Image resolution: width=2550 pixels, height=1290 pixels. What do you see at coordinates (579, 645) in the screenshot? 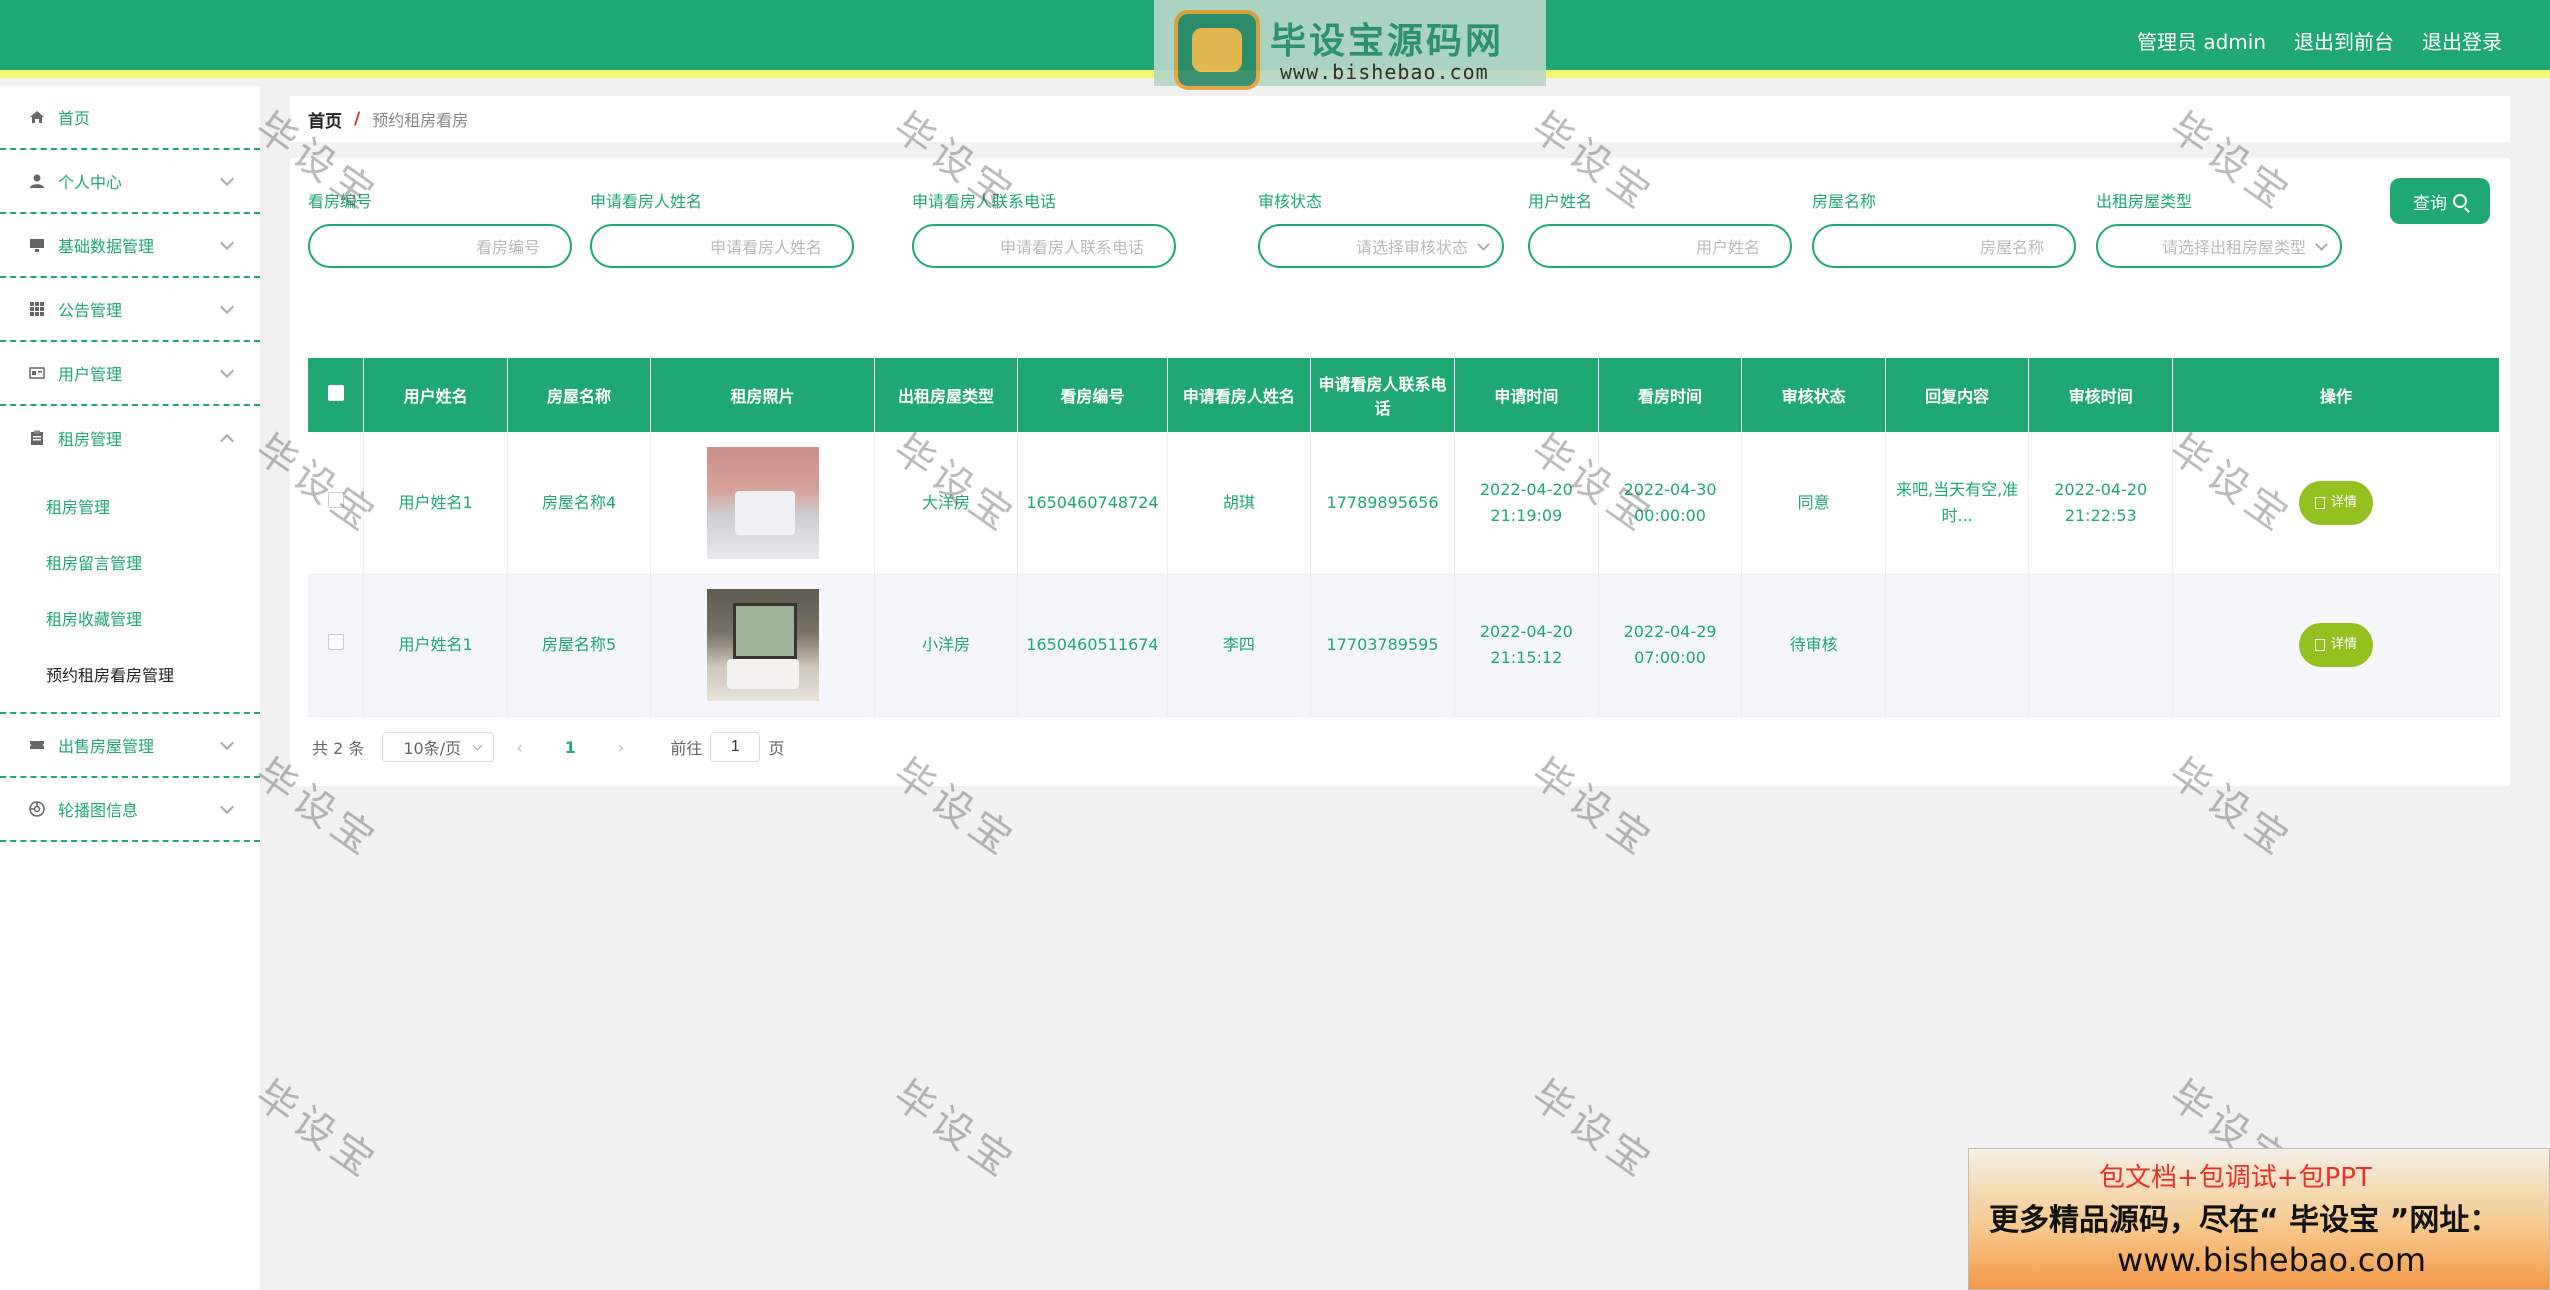
I see `cell-house: 房屋名称5` at bounding box center [579, 645].